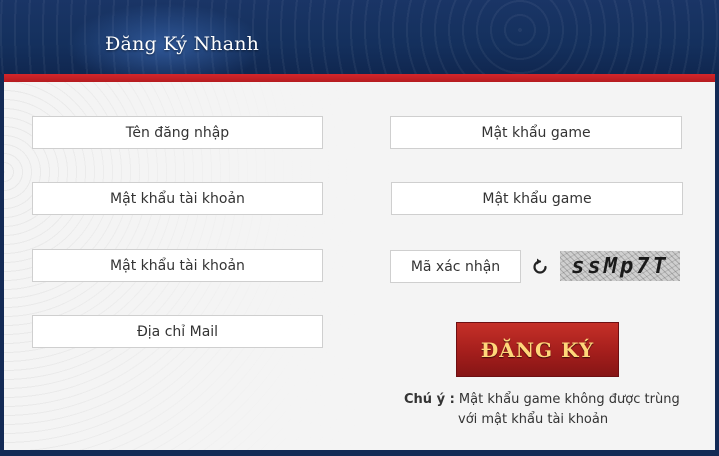  I want to click on register-button-label: ĐĂNG KÝ, so click(537, 349).